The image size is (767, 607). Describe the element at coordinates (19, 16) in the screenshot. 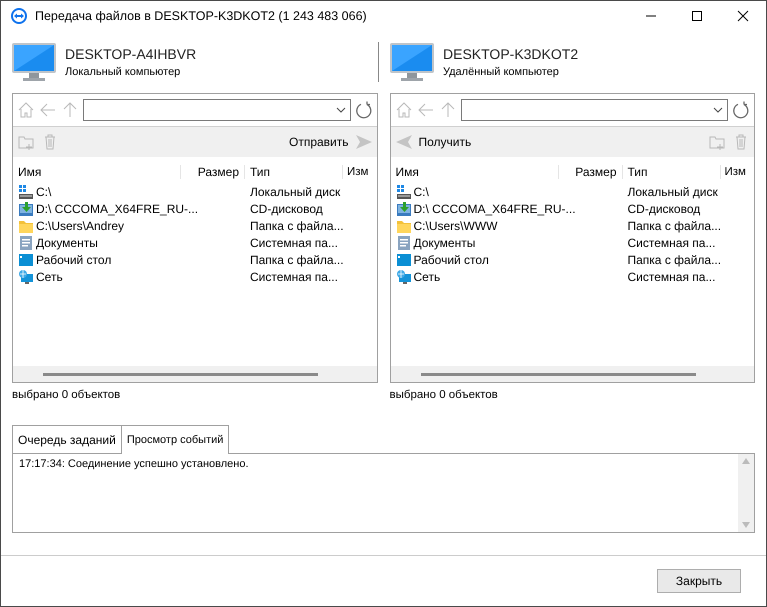

I see `app-logo-icon` at that location.